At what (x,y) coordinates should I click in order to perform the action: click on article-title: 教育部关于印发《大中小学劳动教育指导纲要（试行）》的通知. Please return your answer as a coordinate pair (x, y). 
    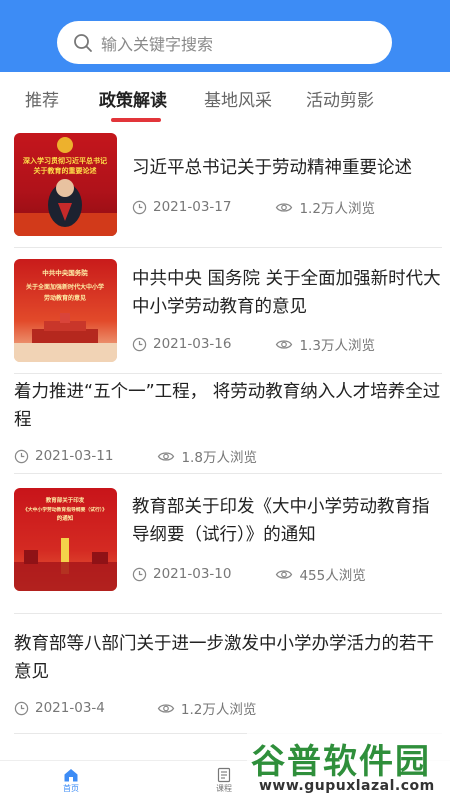
    Looking at the image, I should click on (281, 521).